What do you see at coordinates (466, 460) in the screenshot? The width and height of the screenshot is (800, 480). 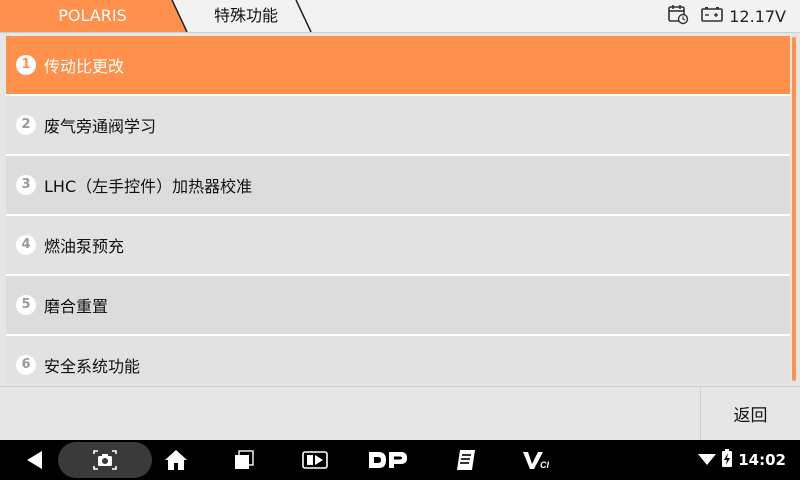 I see `manual-book-icon` at bounding box center [466, 460].